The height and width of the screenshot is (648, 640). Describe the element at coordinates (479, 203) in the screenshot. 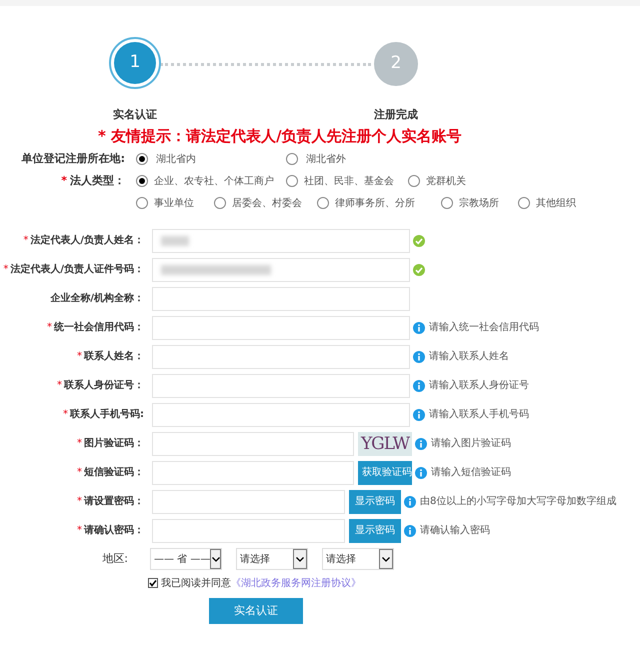

I see `option-label: 宗教场所` at that location.